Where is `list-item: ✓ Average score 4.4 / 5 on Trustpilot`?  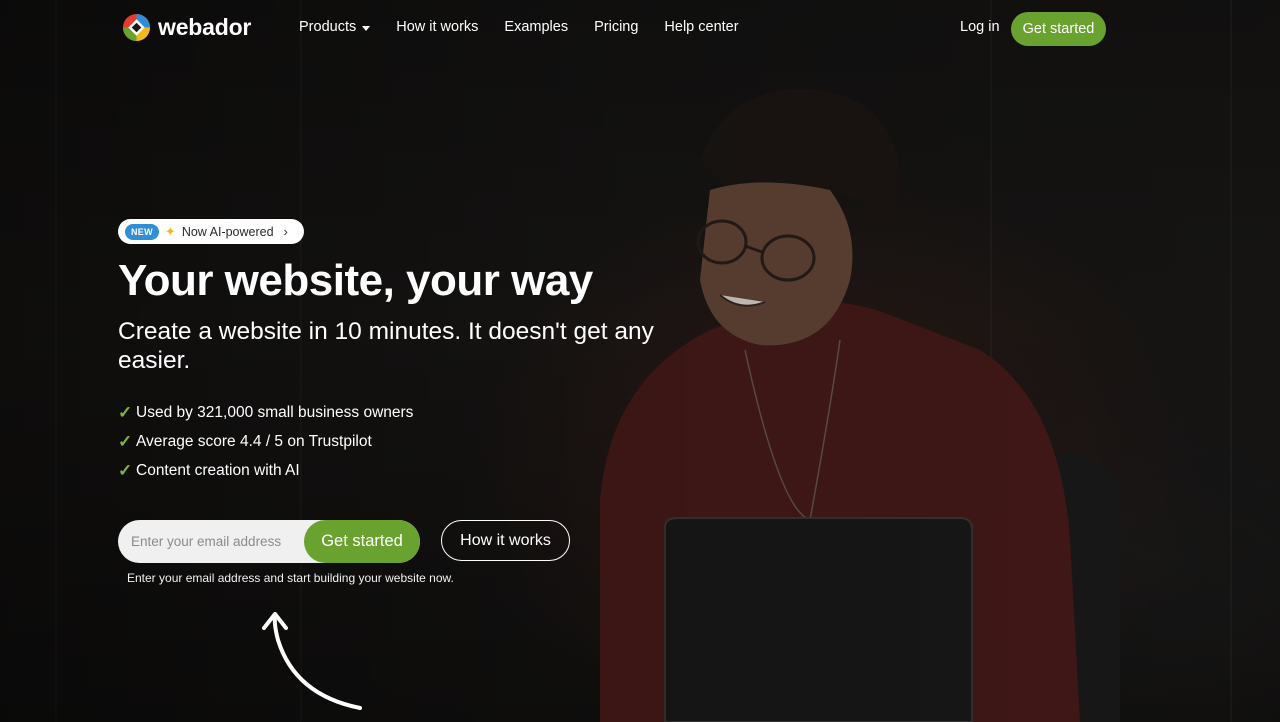
list-item: ✓ Average score 4.4 / 5 on Trustpilot is located at coordinates (265, 441).